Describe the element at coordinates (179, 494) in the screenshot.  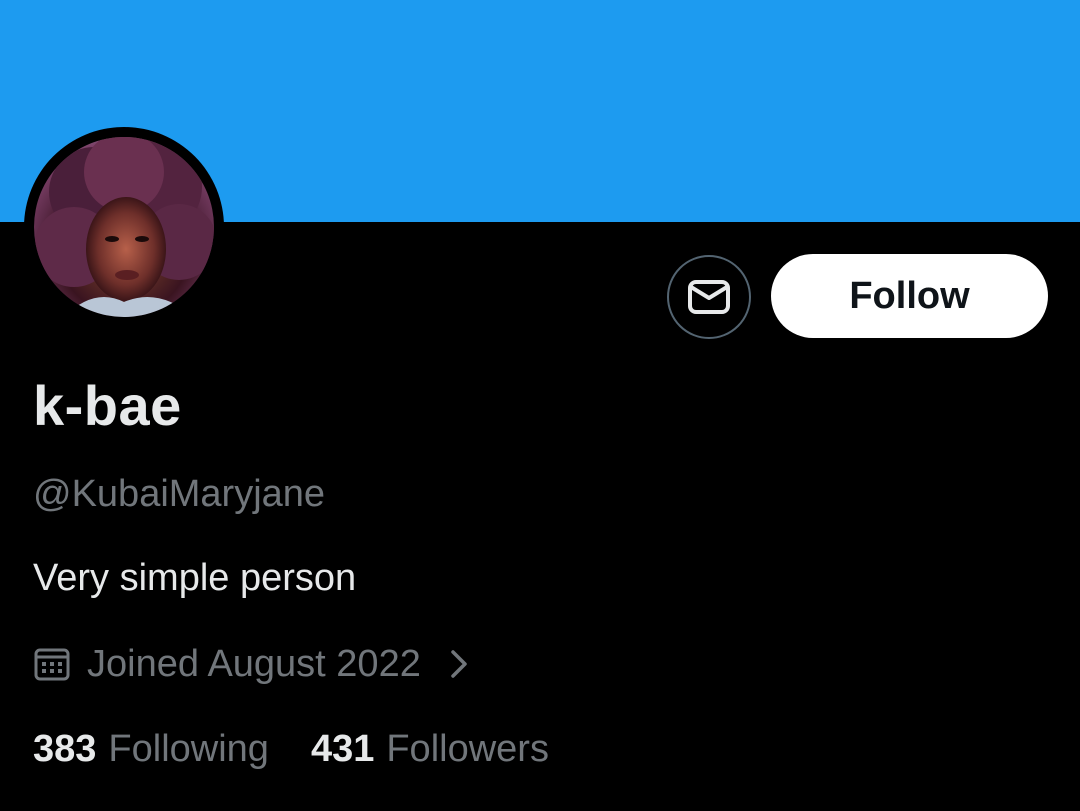
I see `user-handle: @KubaiMaryjane` at that location.